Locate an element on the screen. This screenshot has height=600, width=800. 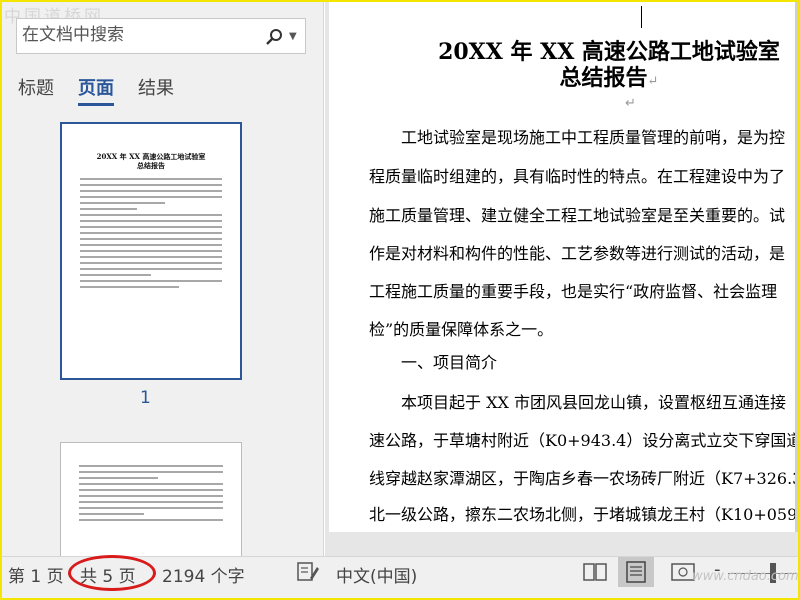
read-mode-icon is located at coordinates (595, 572).